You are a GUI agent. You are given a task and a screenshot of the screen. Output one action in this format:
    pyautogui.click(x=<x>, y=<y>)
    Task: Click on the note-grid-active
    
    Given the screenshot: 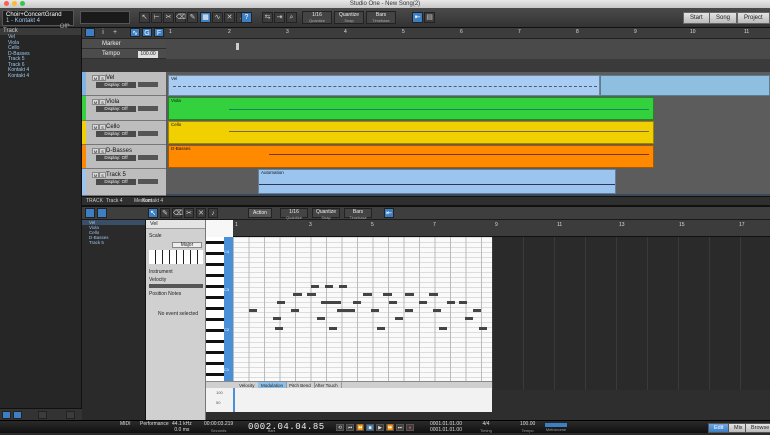 What is the action you would take?
    pyautogui.click(x=362, y=313)
    